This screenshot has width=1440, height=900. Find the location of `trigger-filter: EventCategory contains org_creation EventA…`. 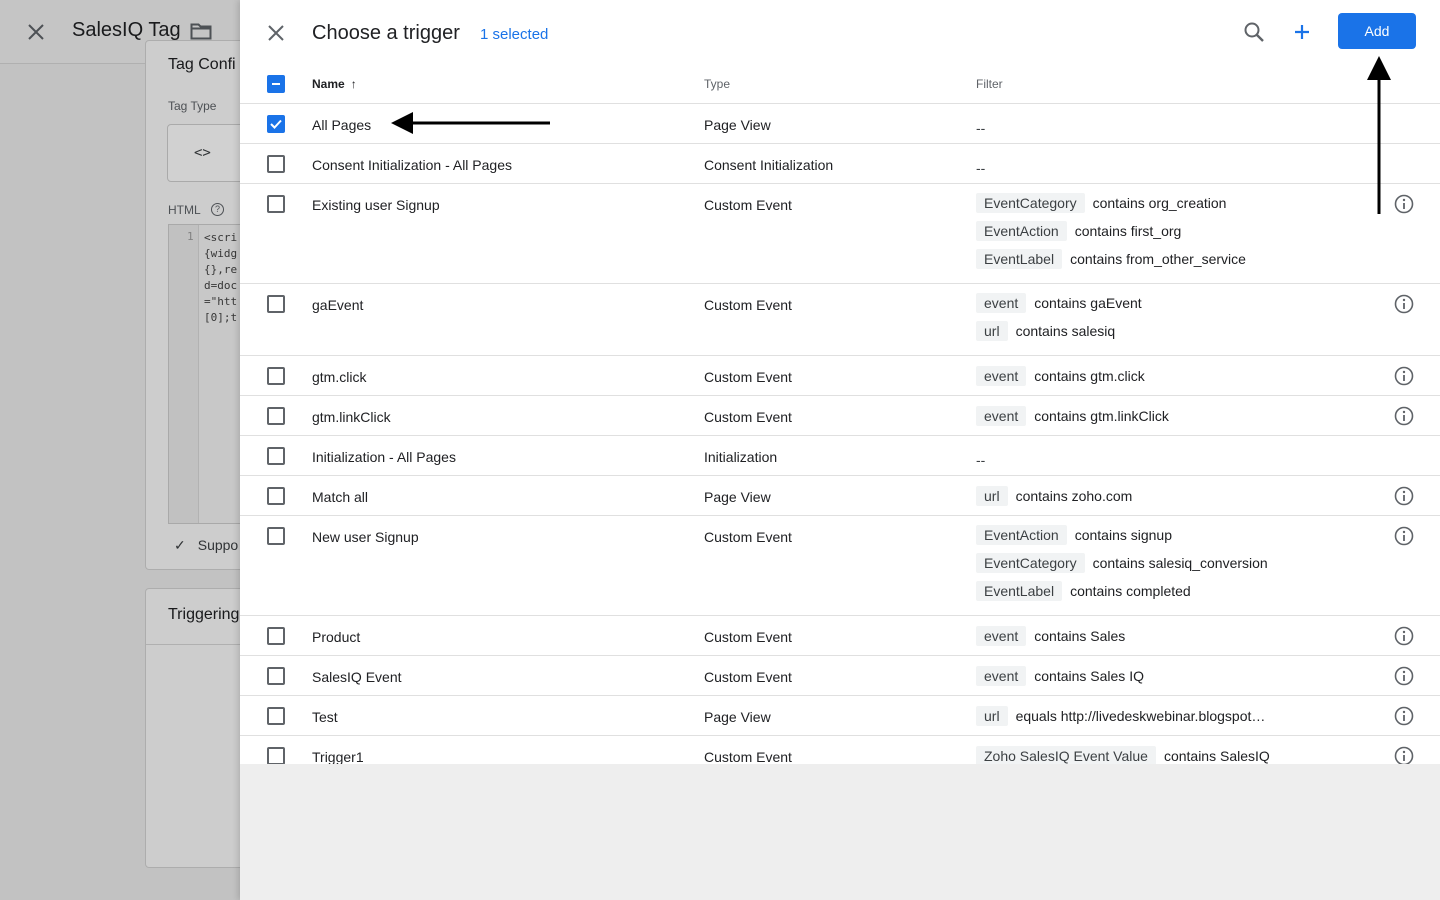

trigger-filter: EventCategory contains org_creation EventA… is located at coordinates (1111, 231).